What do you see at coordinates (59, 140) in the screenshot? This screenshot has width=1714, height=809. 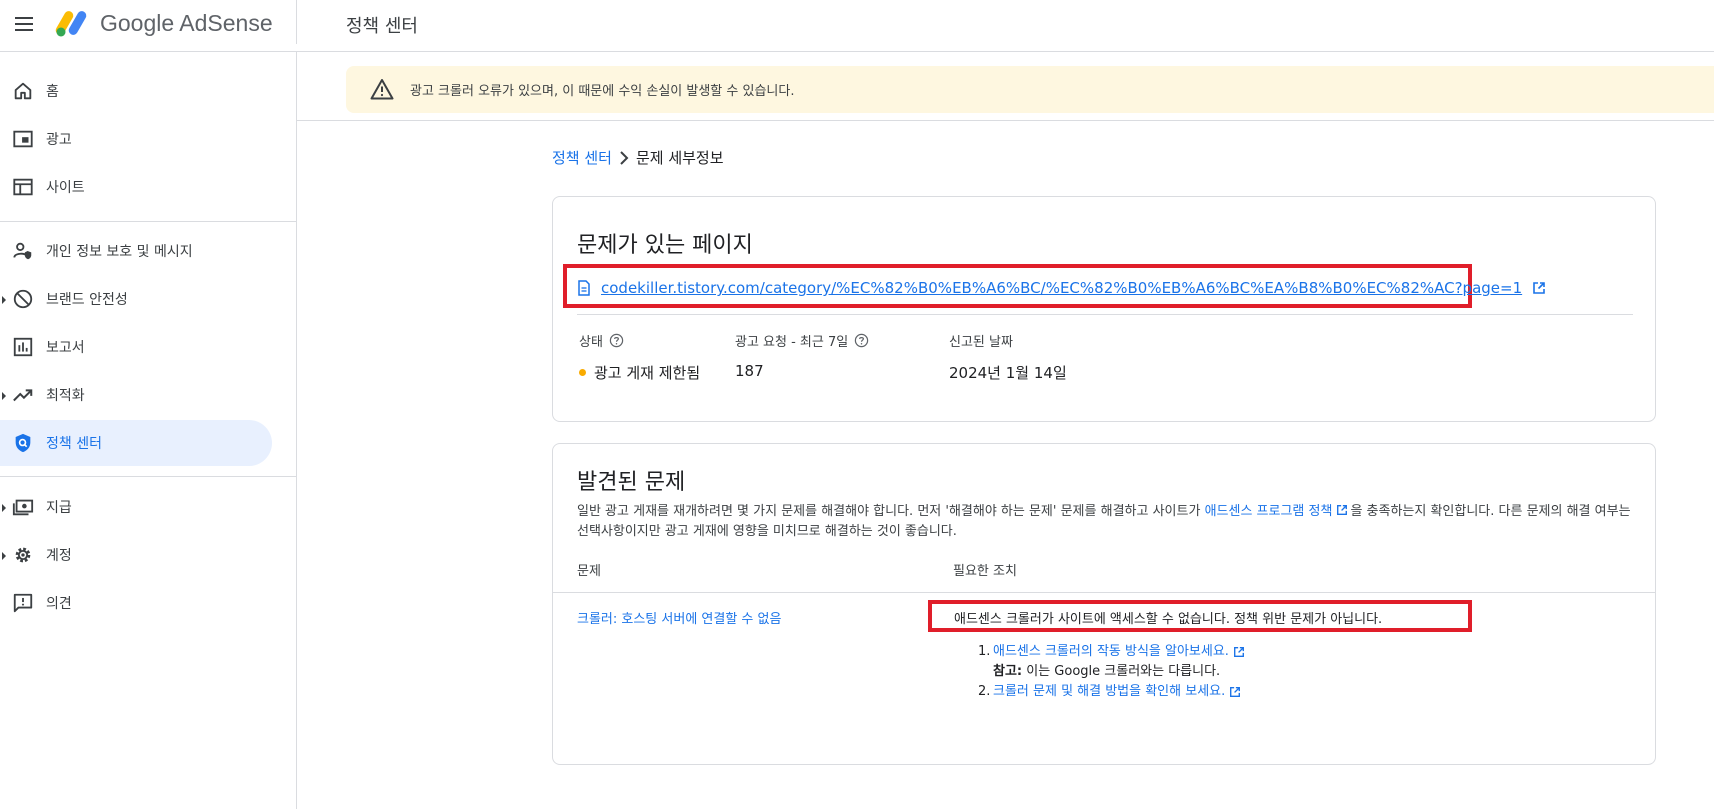 I see `sidebar-item-label: 광고` at bounding box center [59, 140].